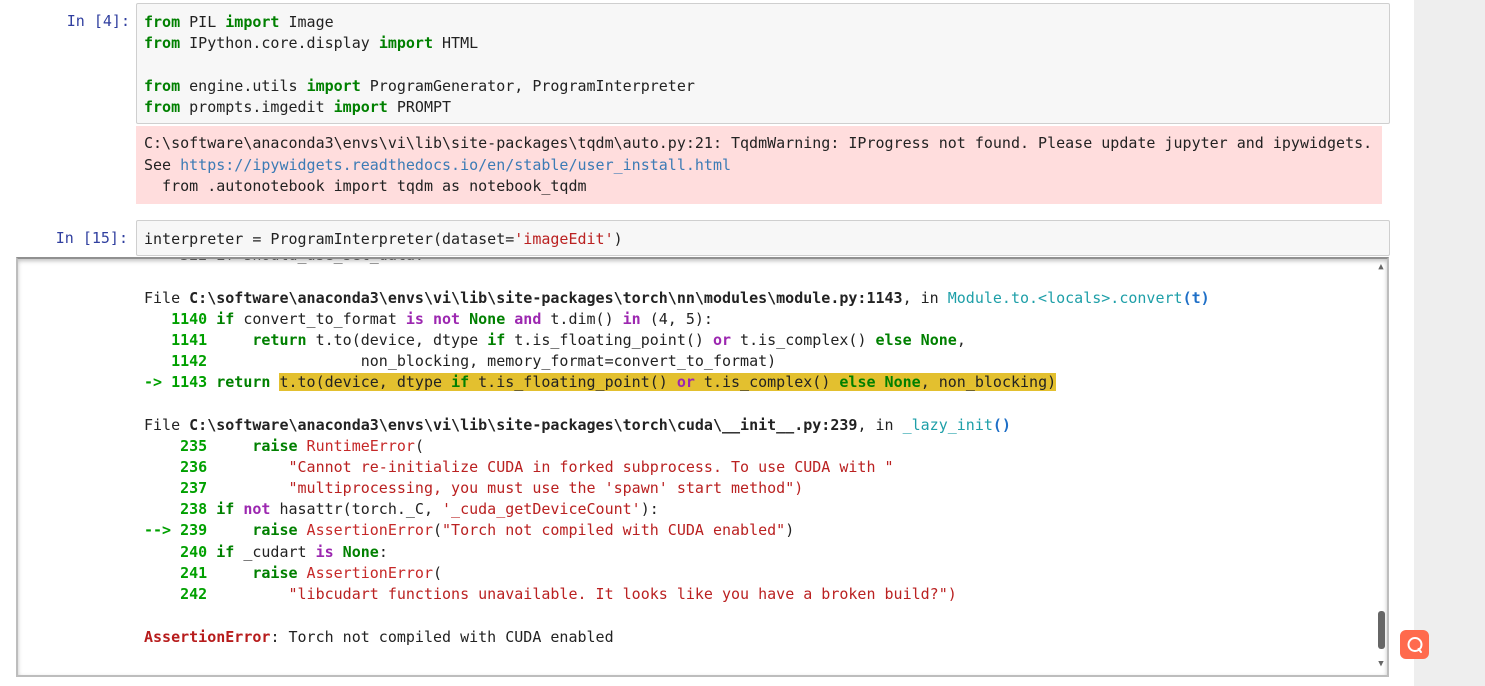 This screenshot has height=686, width=1485. I want to click on chat-help-icon, so click(1414, 644).